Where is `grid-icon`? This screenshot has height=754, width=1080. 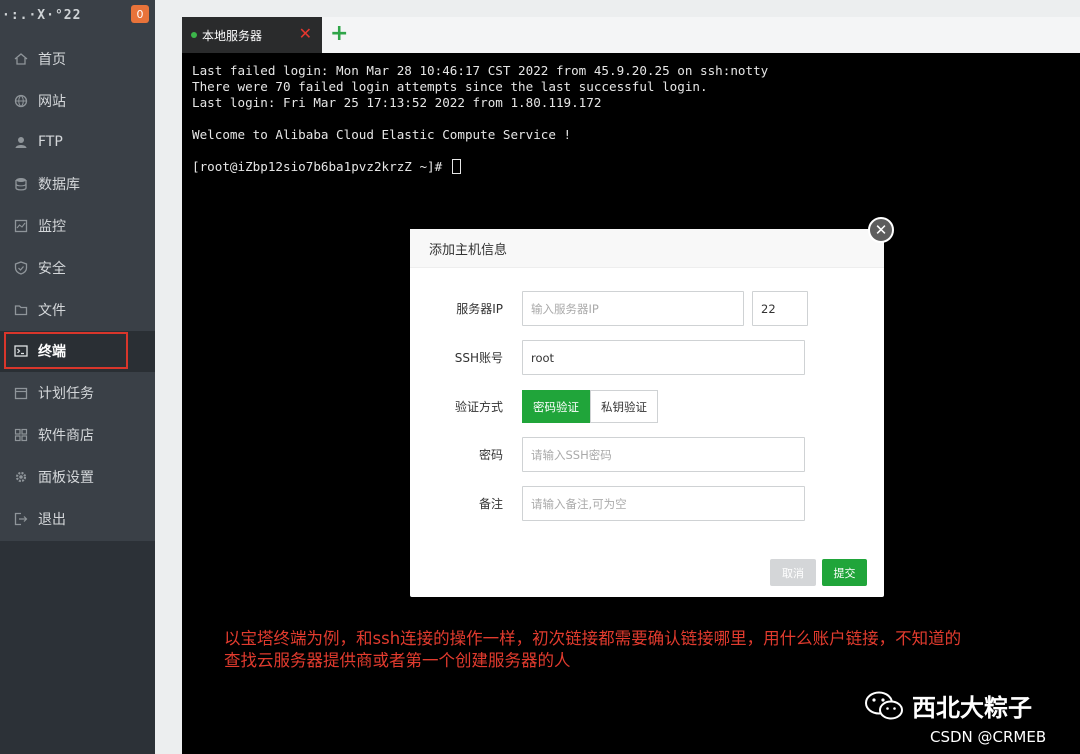 grid-icon is located at coordinates (21, 435).